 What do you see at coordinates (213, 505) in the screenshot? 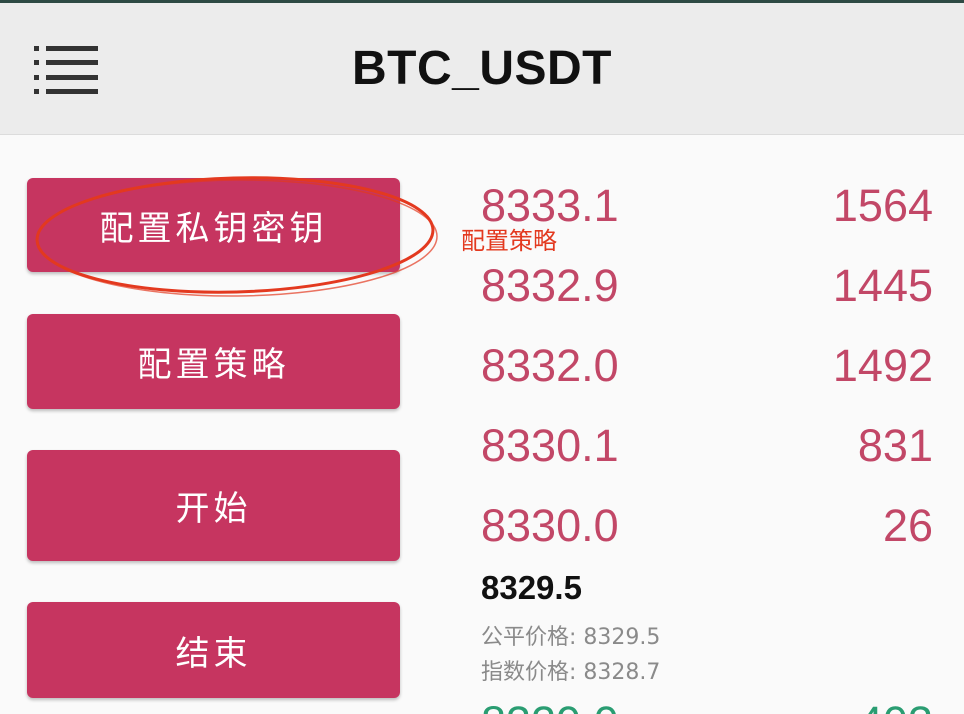
I see `start-button: 开始` at bounding box center [213, 505].